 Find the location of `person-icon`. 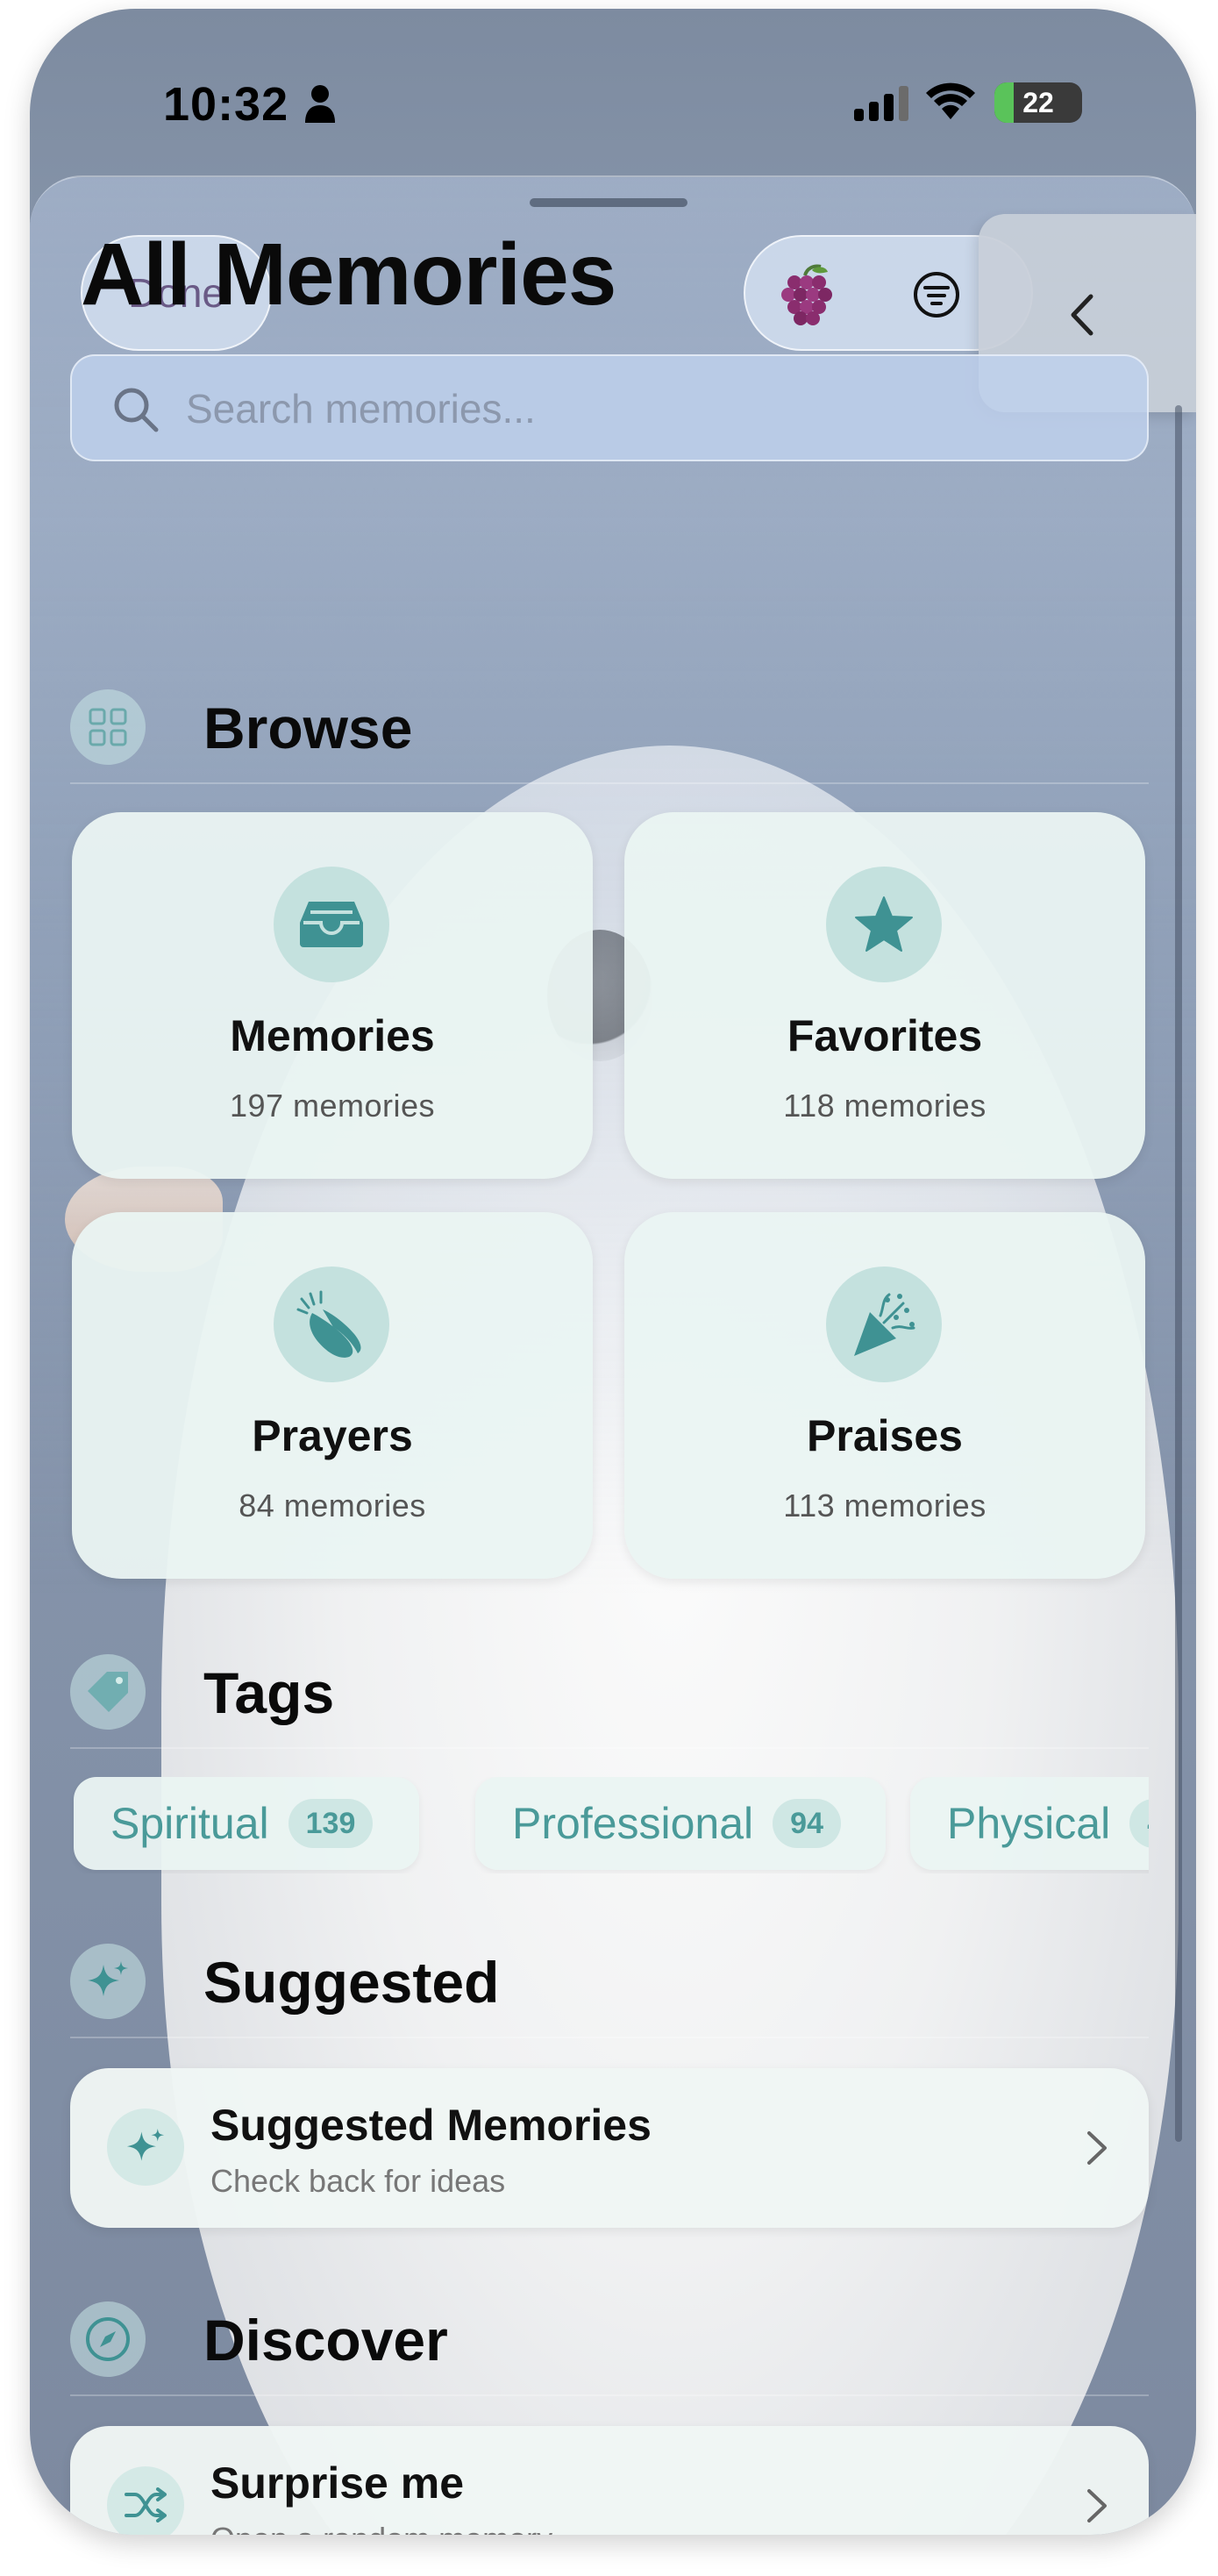

person-icon is located at coordinates (320, 104).